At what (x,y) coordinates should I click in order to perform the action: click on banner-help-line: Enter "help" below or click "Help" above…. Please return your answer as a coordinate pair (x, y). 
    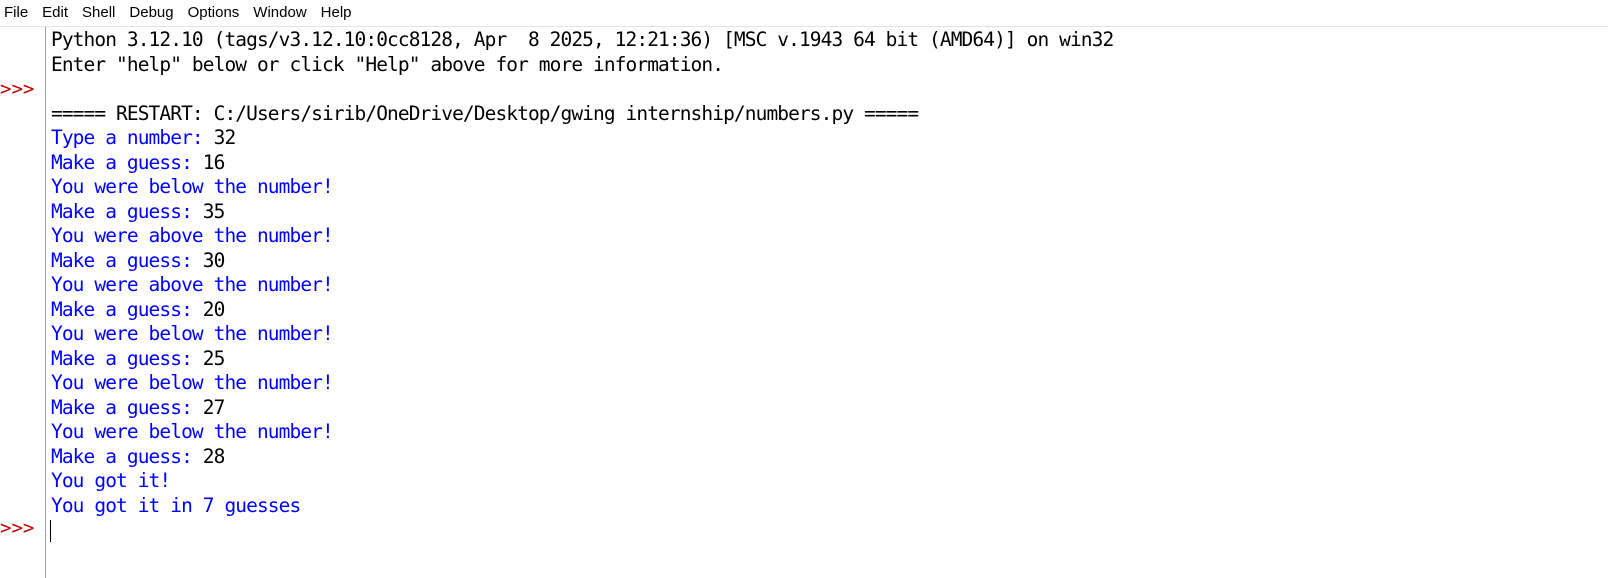
    Looking at the image, I should click on (387, 64).